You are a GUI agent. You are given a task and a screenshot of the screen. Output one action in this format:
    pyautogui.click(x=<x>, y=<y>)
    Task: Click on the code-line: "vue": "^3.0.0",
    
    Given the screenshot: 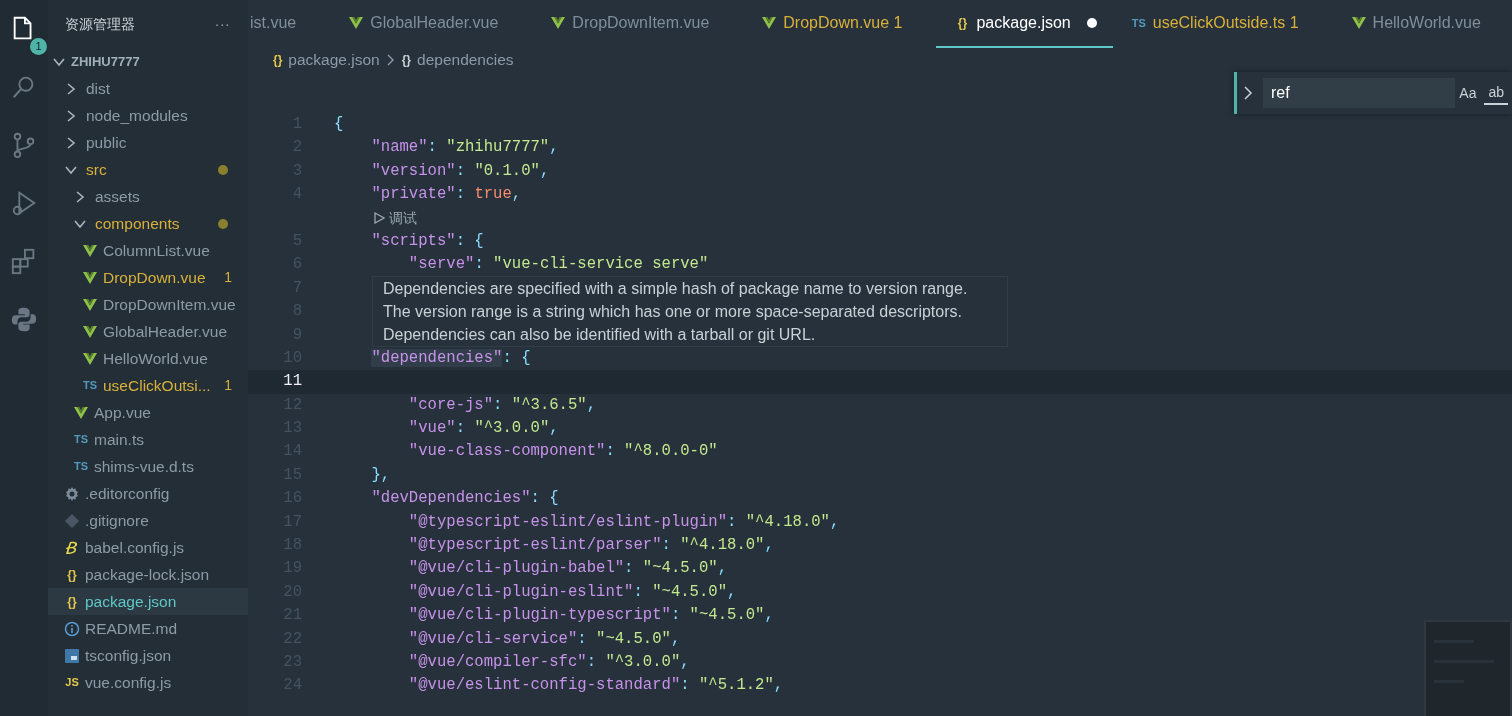 What is the action you would take?
    pyautogui.click(x=483, y=429)
    